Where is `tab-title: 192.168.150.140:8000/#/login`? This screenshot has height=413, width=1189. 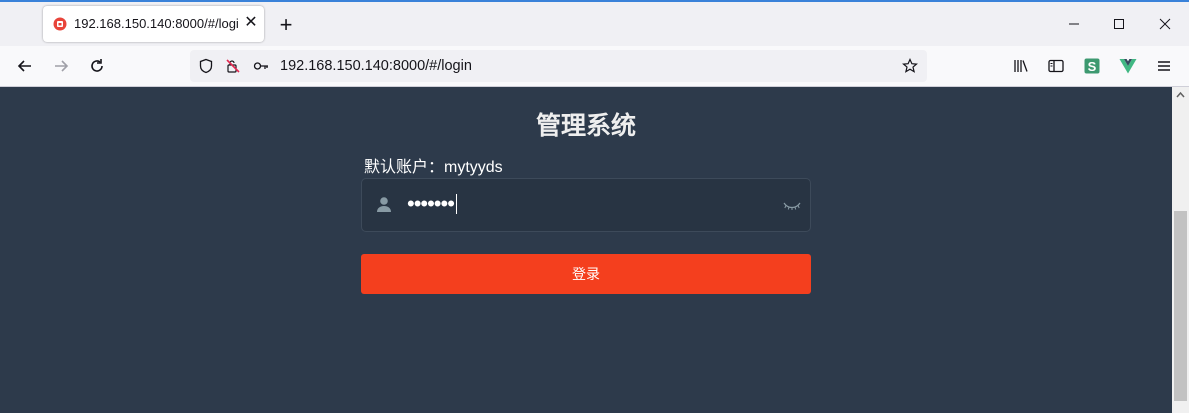 tab-title: 192.168.150.140:8000/#/login is located at coordinates (156, 23).